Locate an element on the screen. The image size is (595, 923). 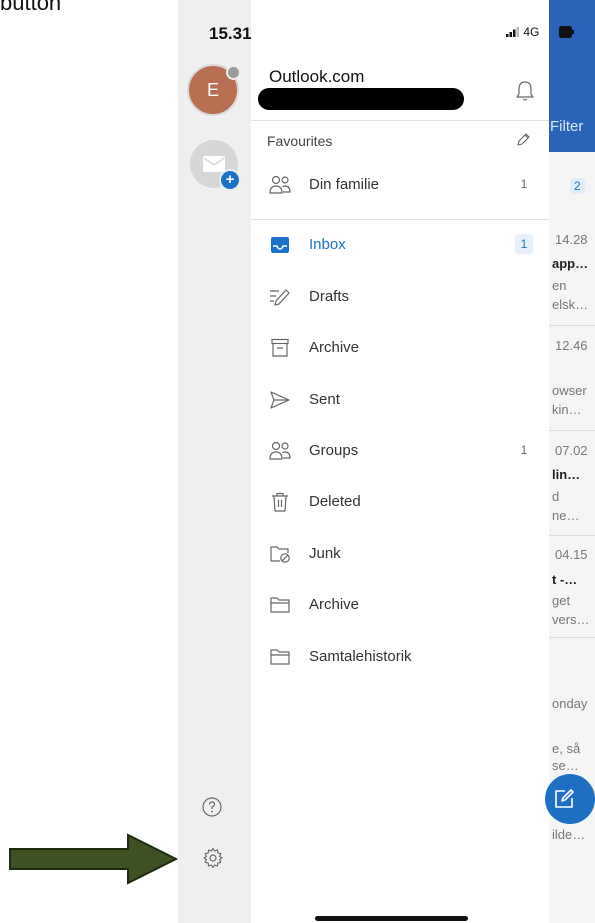
compose-button is located at coordinates (570, 799).